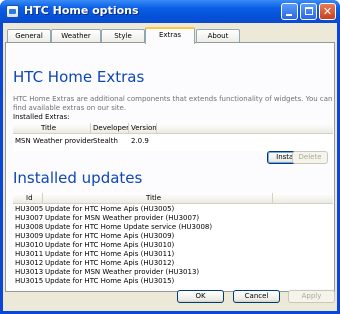 This screenshot has width=340, height=314. I want to click on extra-developer: Stealth, so click(105, 141).